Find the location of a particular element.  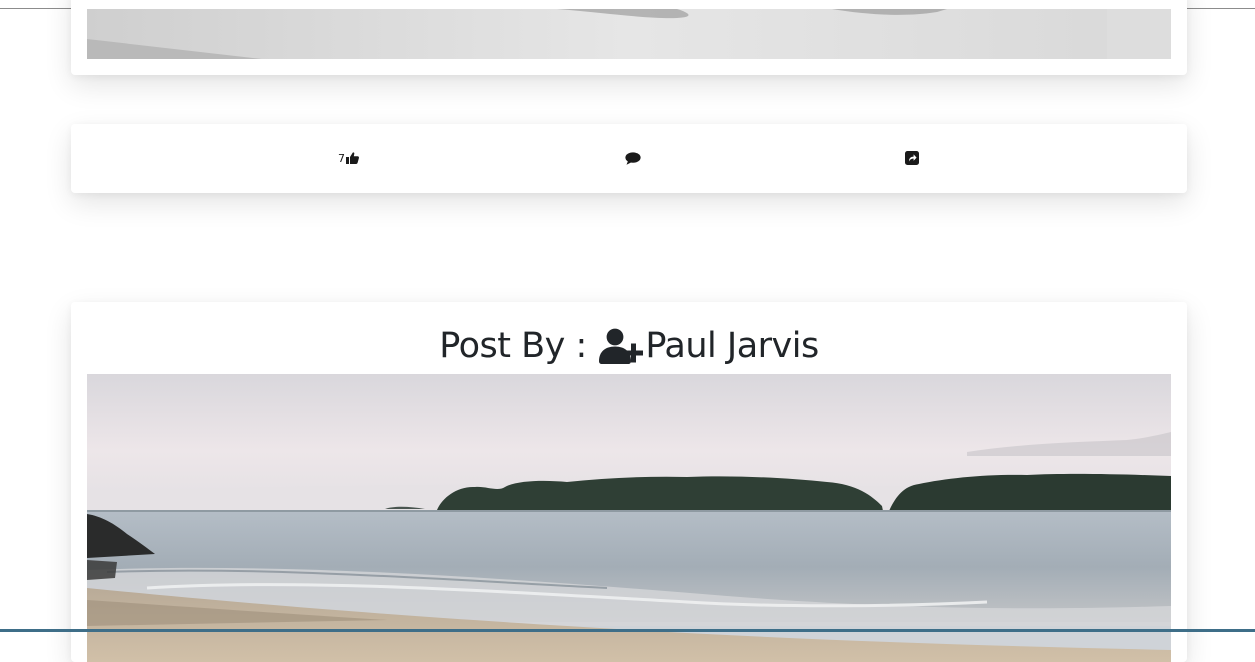

previous-post-card is located at coordinates (629, 37).